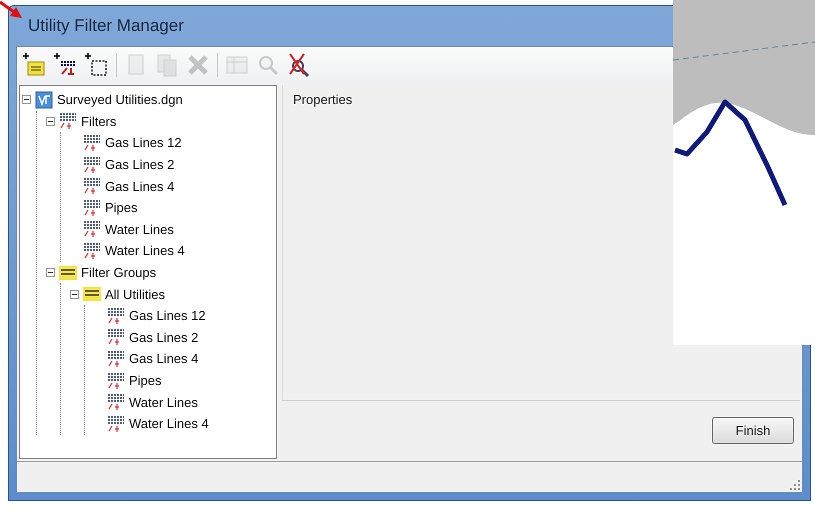  I want to click on properties-title: Properties, so click(322, 99).